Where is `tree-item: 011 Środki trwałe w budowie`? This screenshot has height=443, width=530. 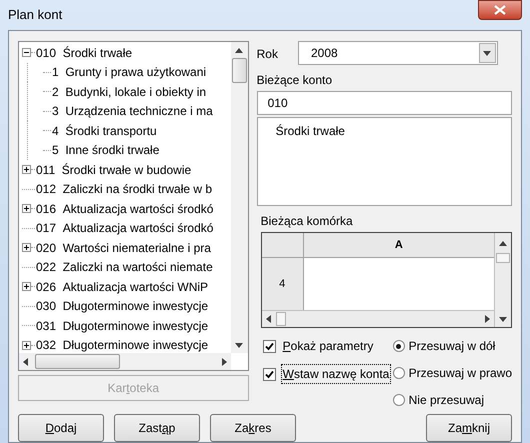
tree-item: 011 Środki trwałe w budowie is located at coordinates (113, 169).